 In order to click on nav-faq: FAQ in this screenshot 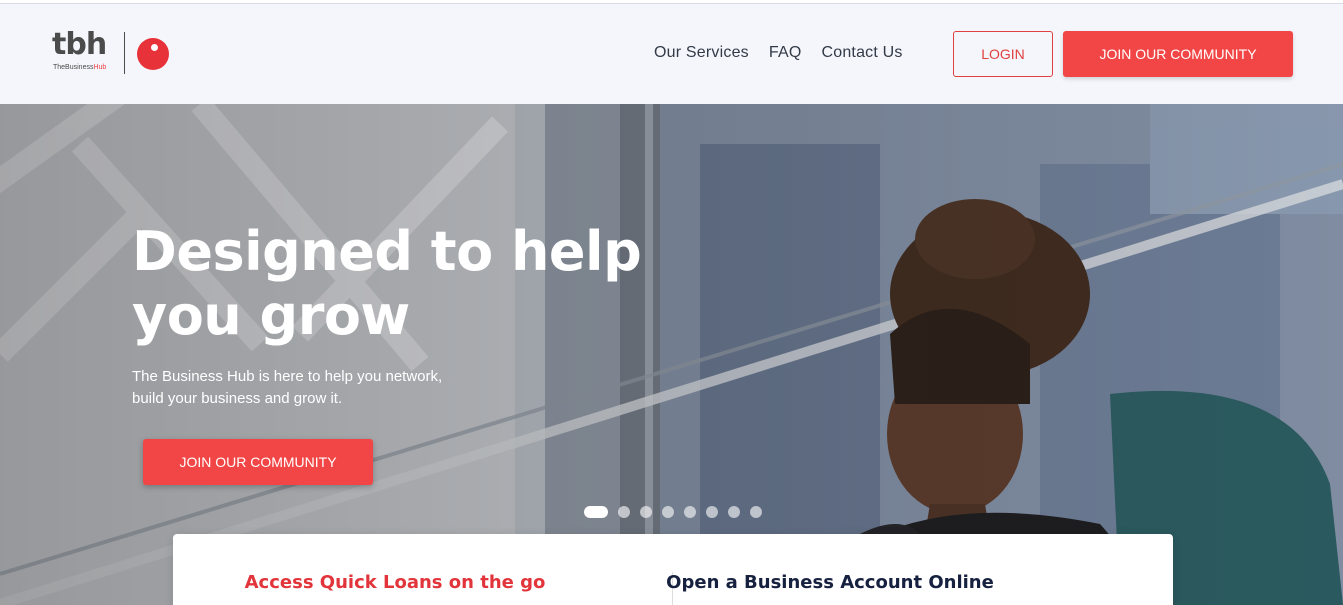, I will do `click(785, 53)`.